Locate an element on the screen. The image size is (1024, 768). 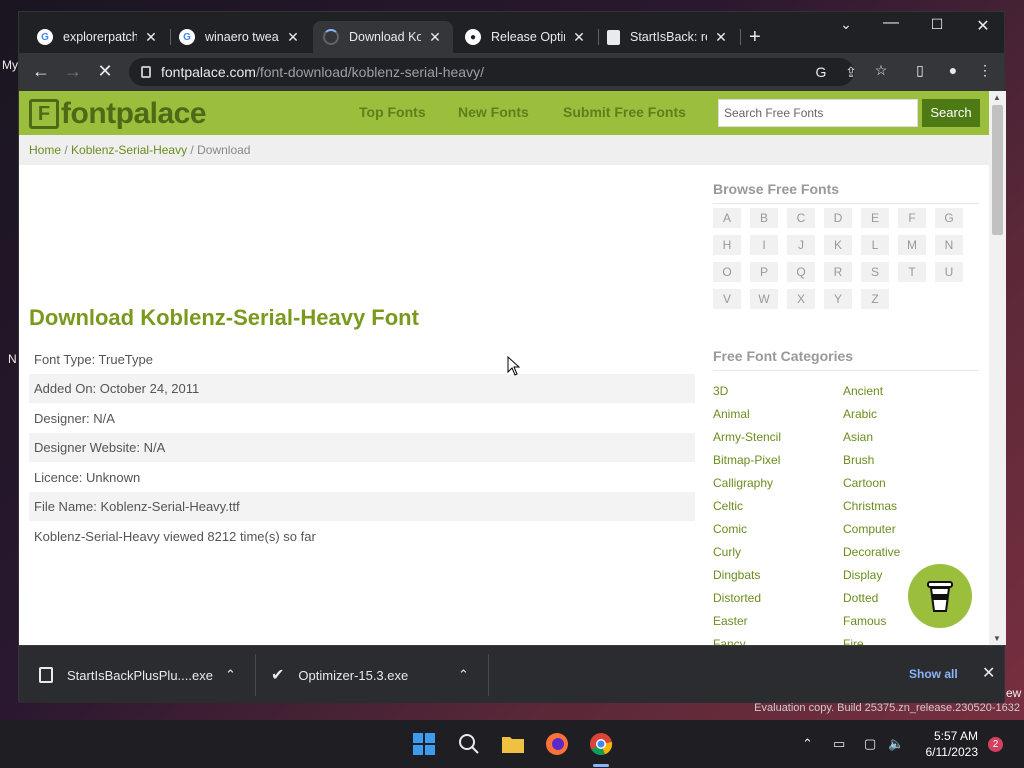
letter-link-z: Z is located at coordinates (875, 299).